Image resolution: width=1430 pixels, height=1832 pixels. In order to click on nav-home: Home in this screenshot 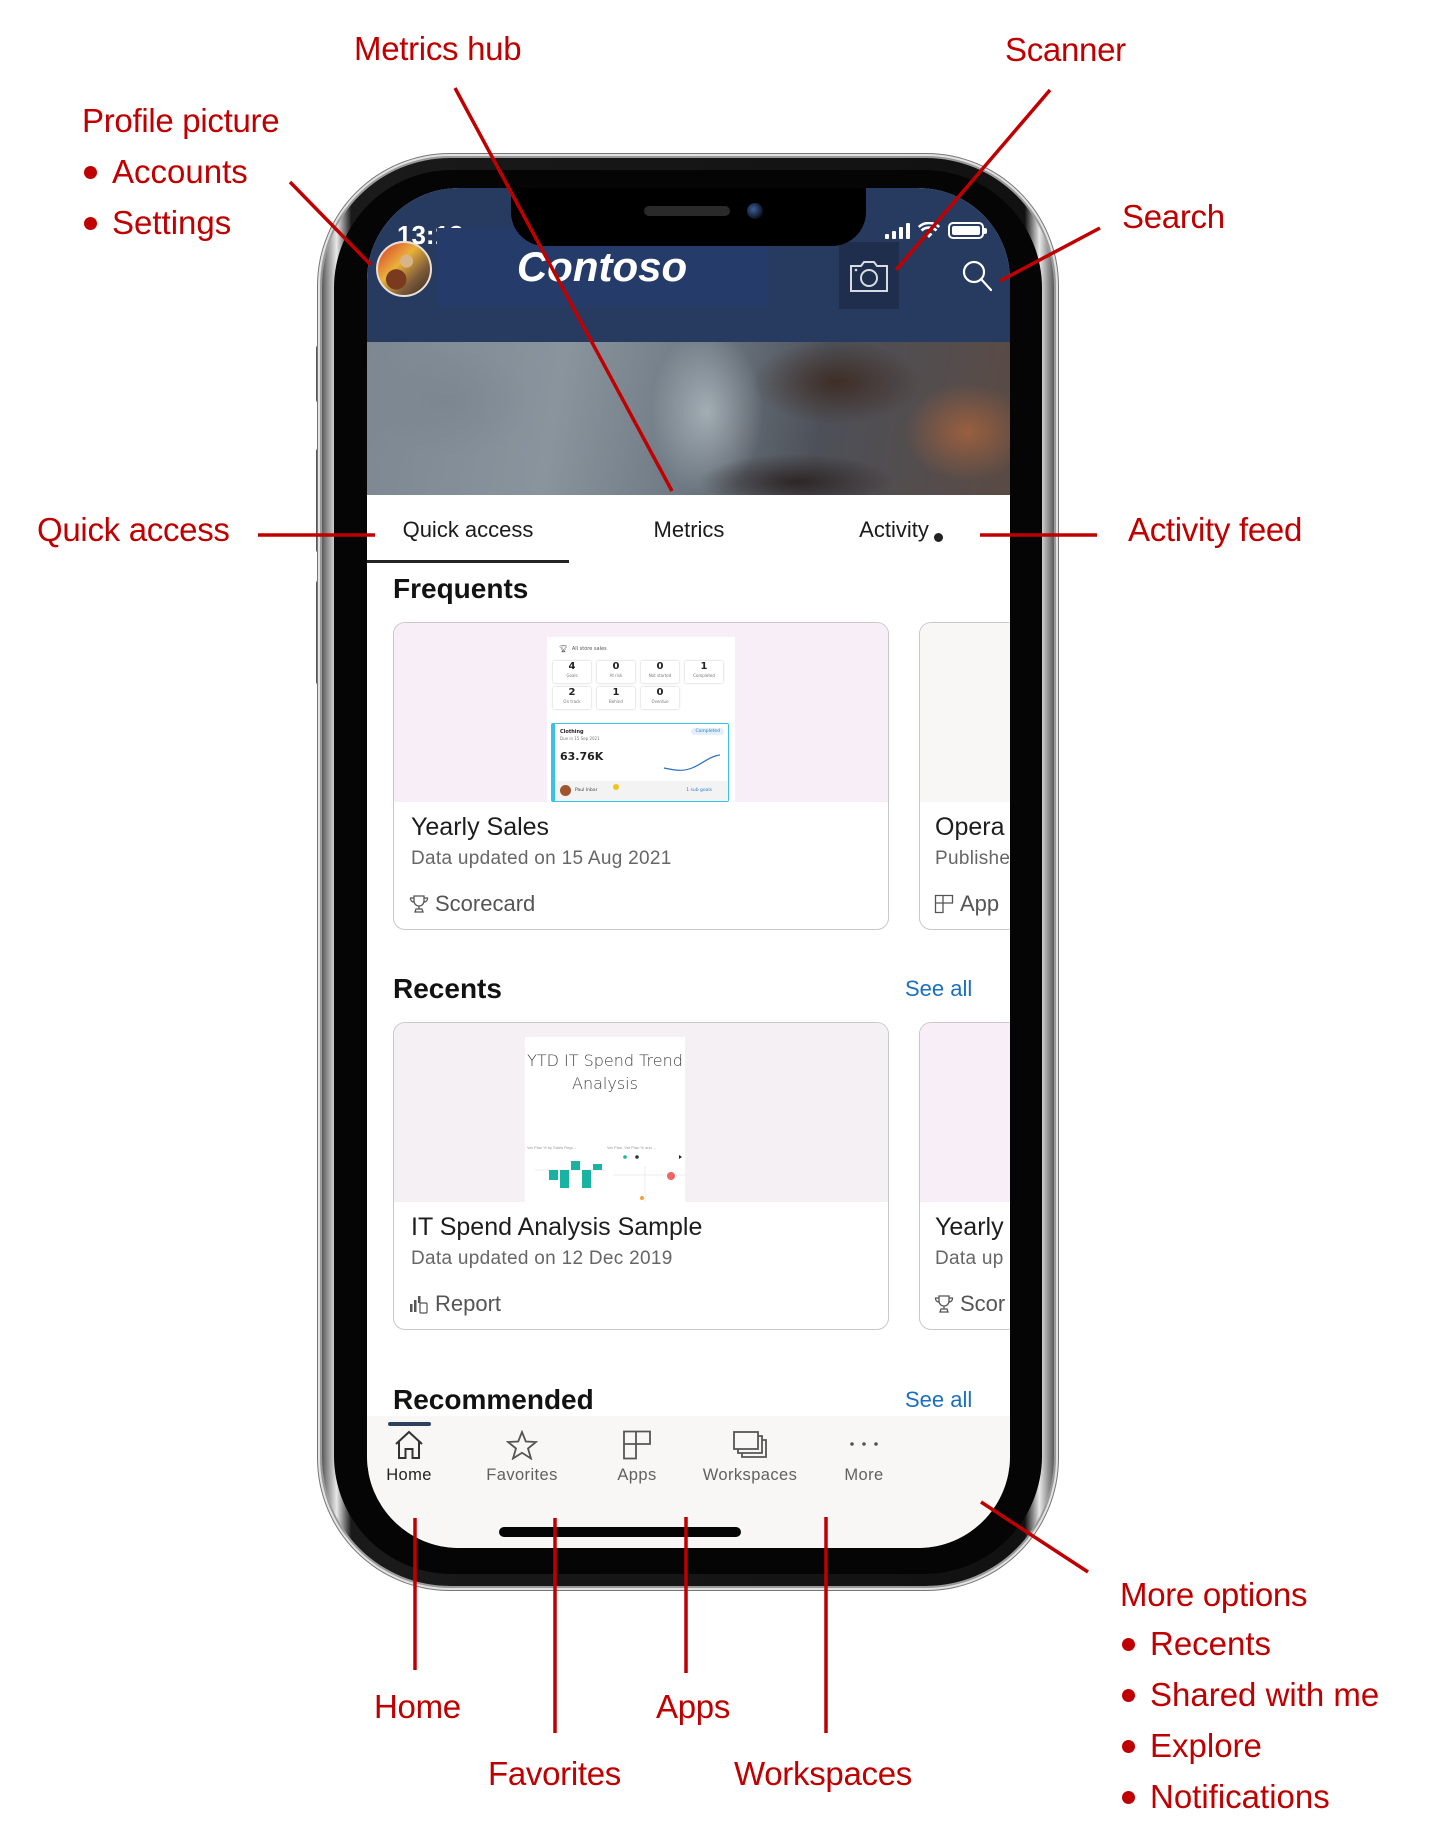, I will do `click(415, 1465)`.